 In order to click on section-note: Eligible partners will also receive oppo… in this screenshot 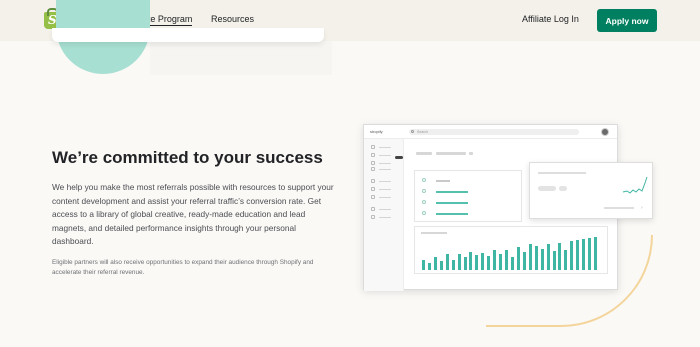, I will do `click(183, 267)`.